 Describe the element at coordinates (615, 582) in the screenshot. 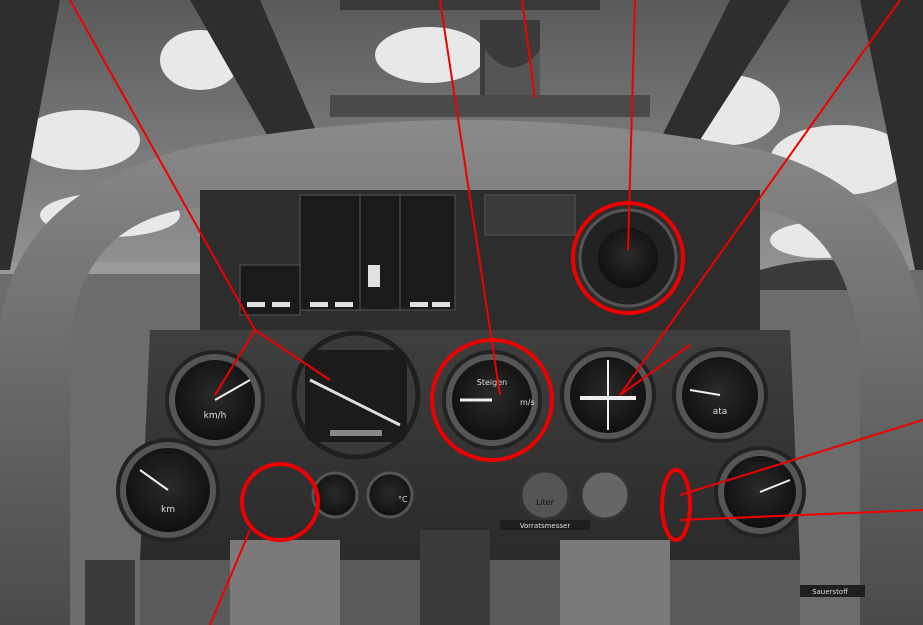

I see `right-rudder-pedal` at that location.